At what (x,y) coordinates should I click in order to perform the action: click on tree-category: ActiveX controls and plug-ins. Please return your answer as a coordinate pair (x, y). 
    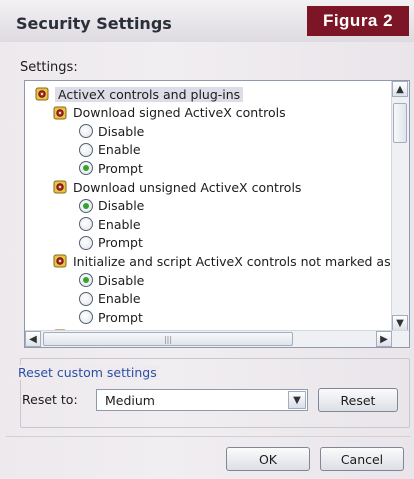
    Looking at the image, I should click on (139, 94).